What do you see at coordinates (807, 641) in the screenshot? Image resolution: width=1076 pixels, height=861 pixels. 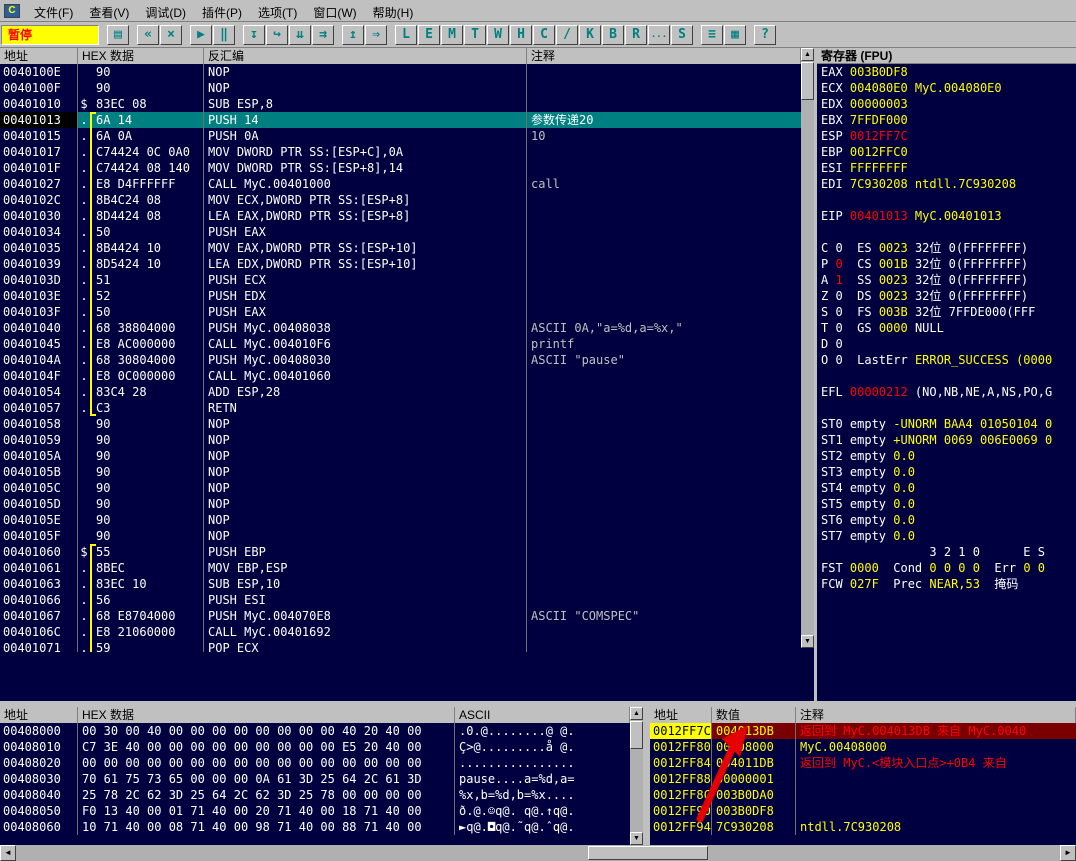 I see `scroll-down-button: ▼` at bounding box center [807, 641].